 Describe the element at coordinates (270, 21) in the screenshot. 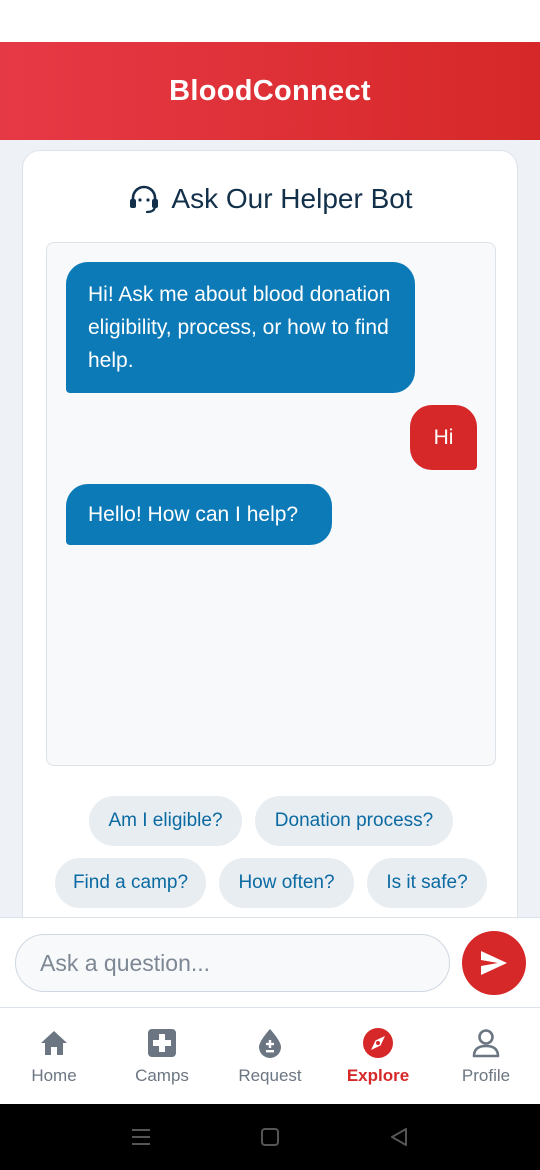

I see `status-bar` at that location.